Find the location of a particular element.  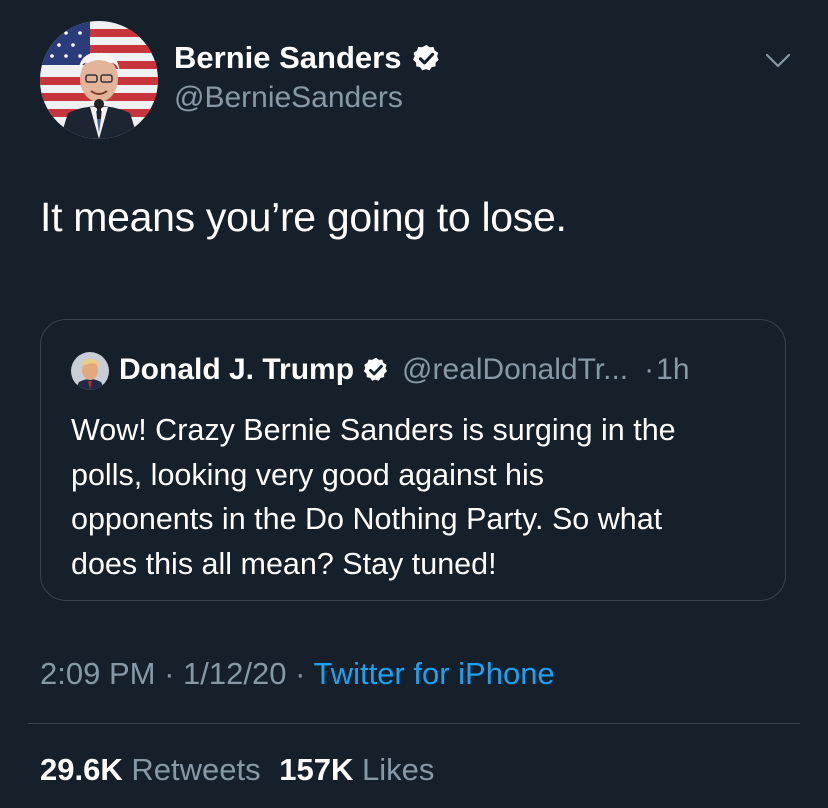

likes-label: Likes is located at coordinates (398, 769).